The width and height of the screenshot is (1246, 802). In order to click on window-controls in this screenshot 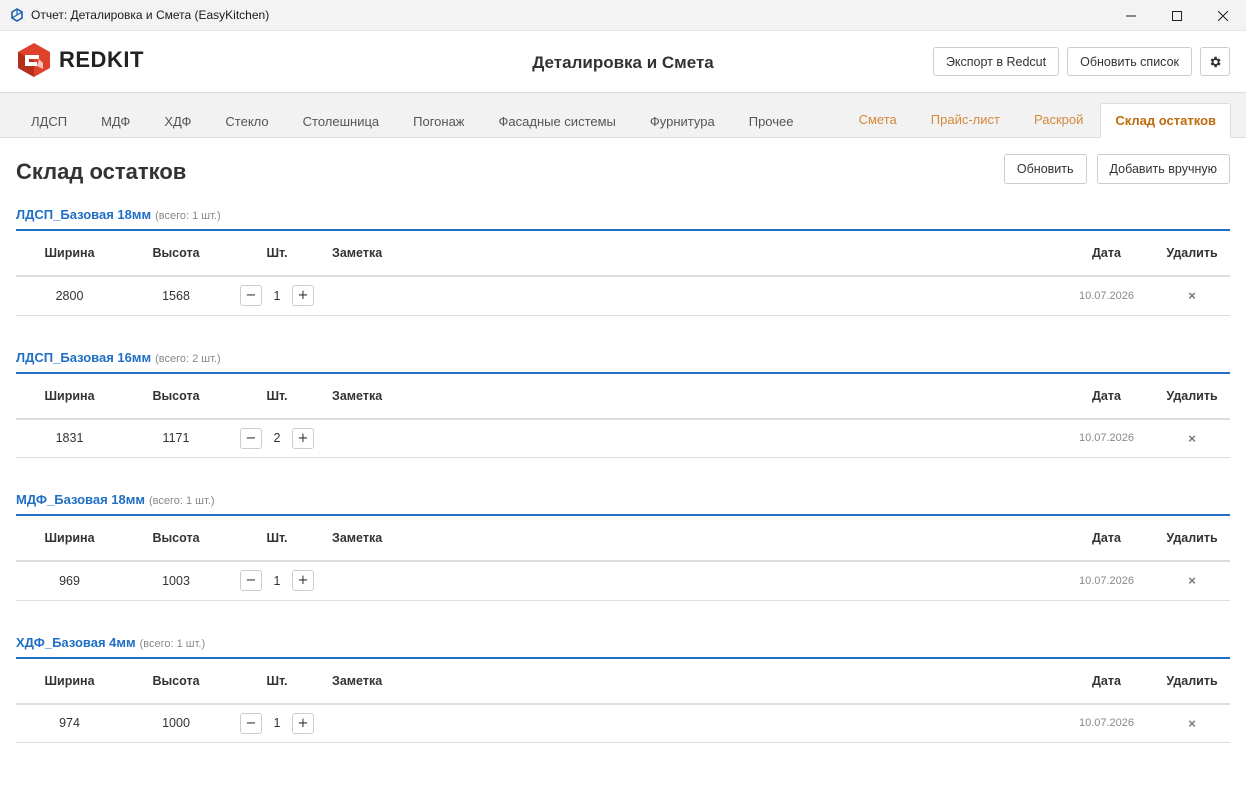, I will do `click(1177, 15)`.